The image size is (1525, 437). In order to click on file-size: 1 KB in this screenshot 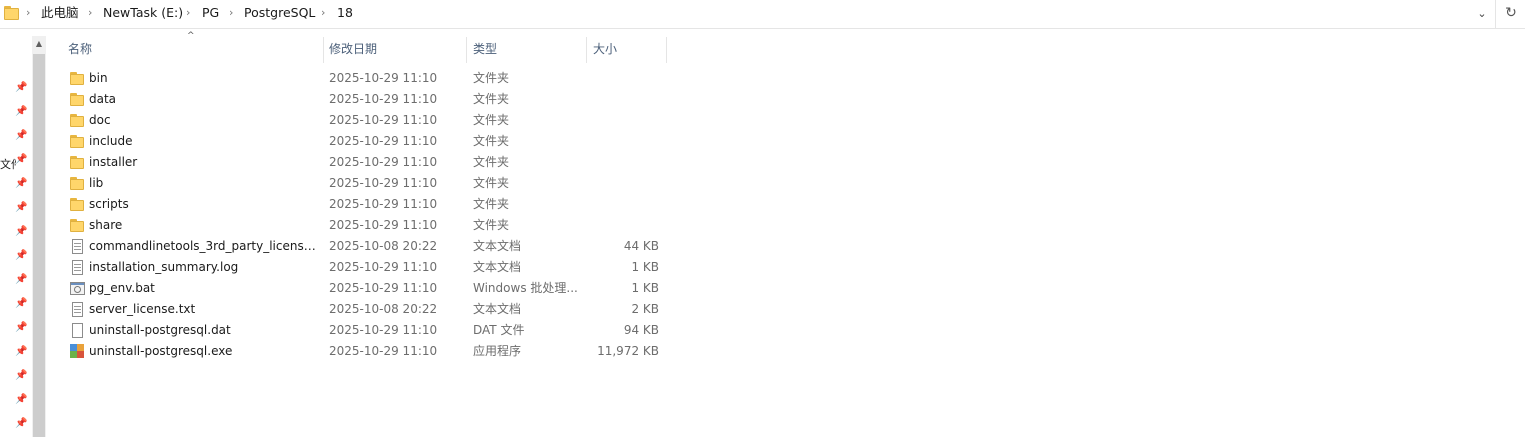, I will do `click(645, 267)`.